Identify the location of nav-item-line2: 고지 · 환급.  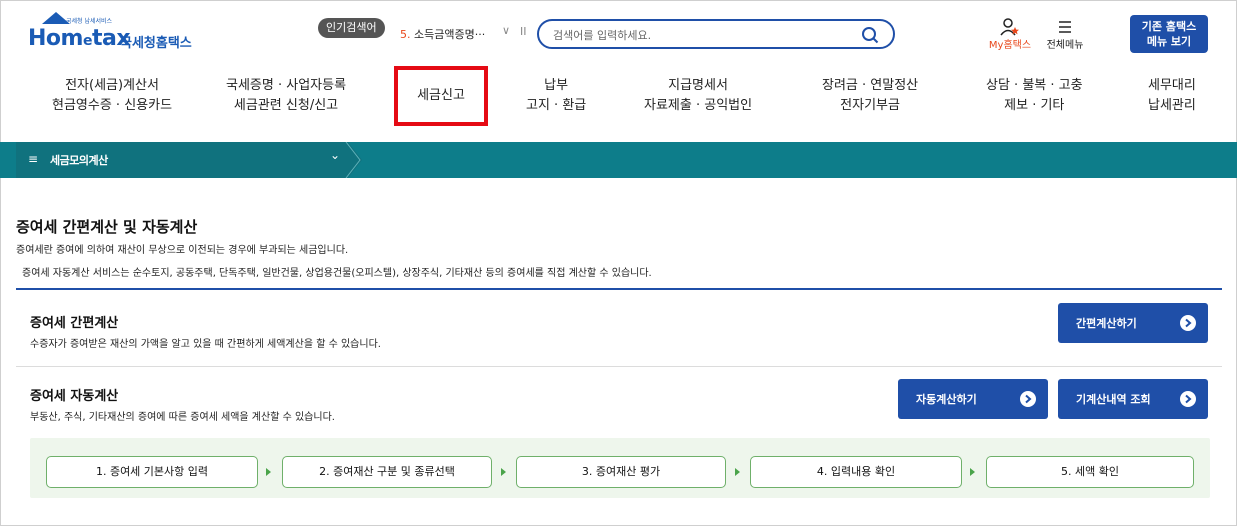
(556, 105).